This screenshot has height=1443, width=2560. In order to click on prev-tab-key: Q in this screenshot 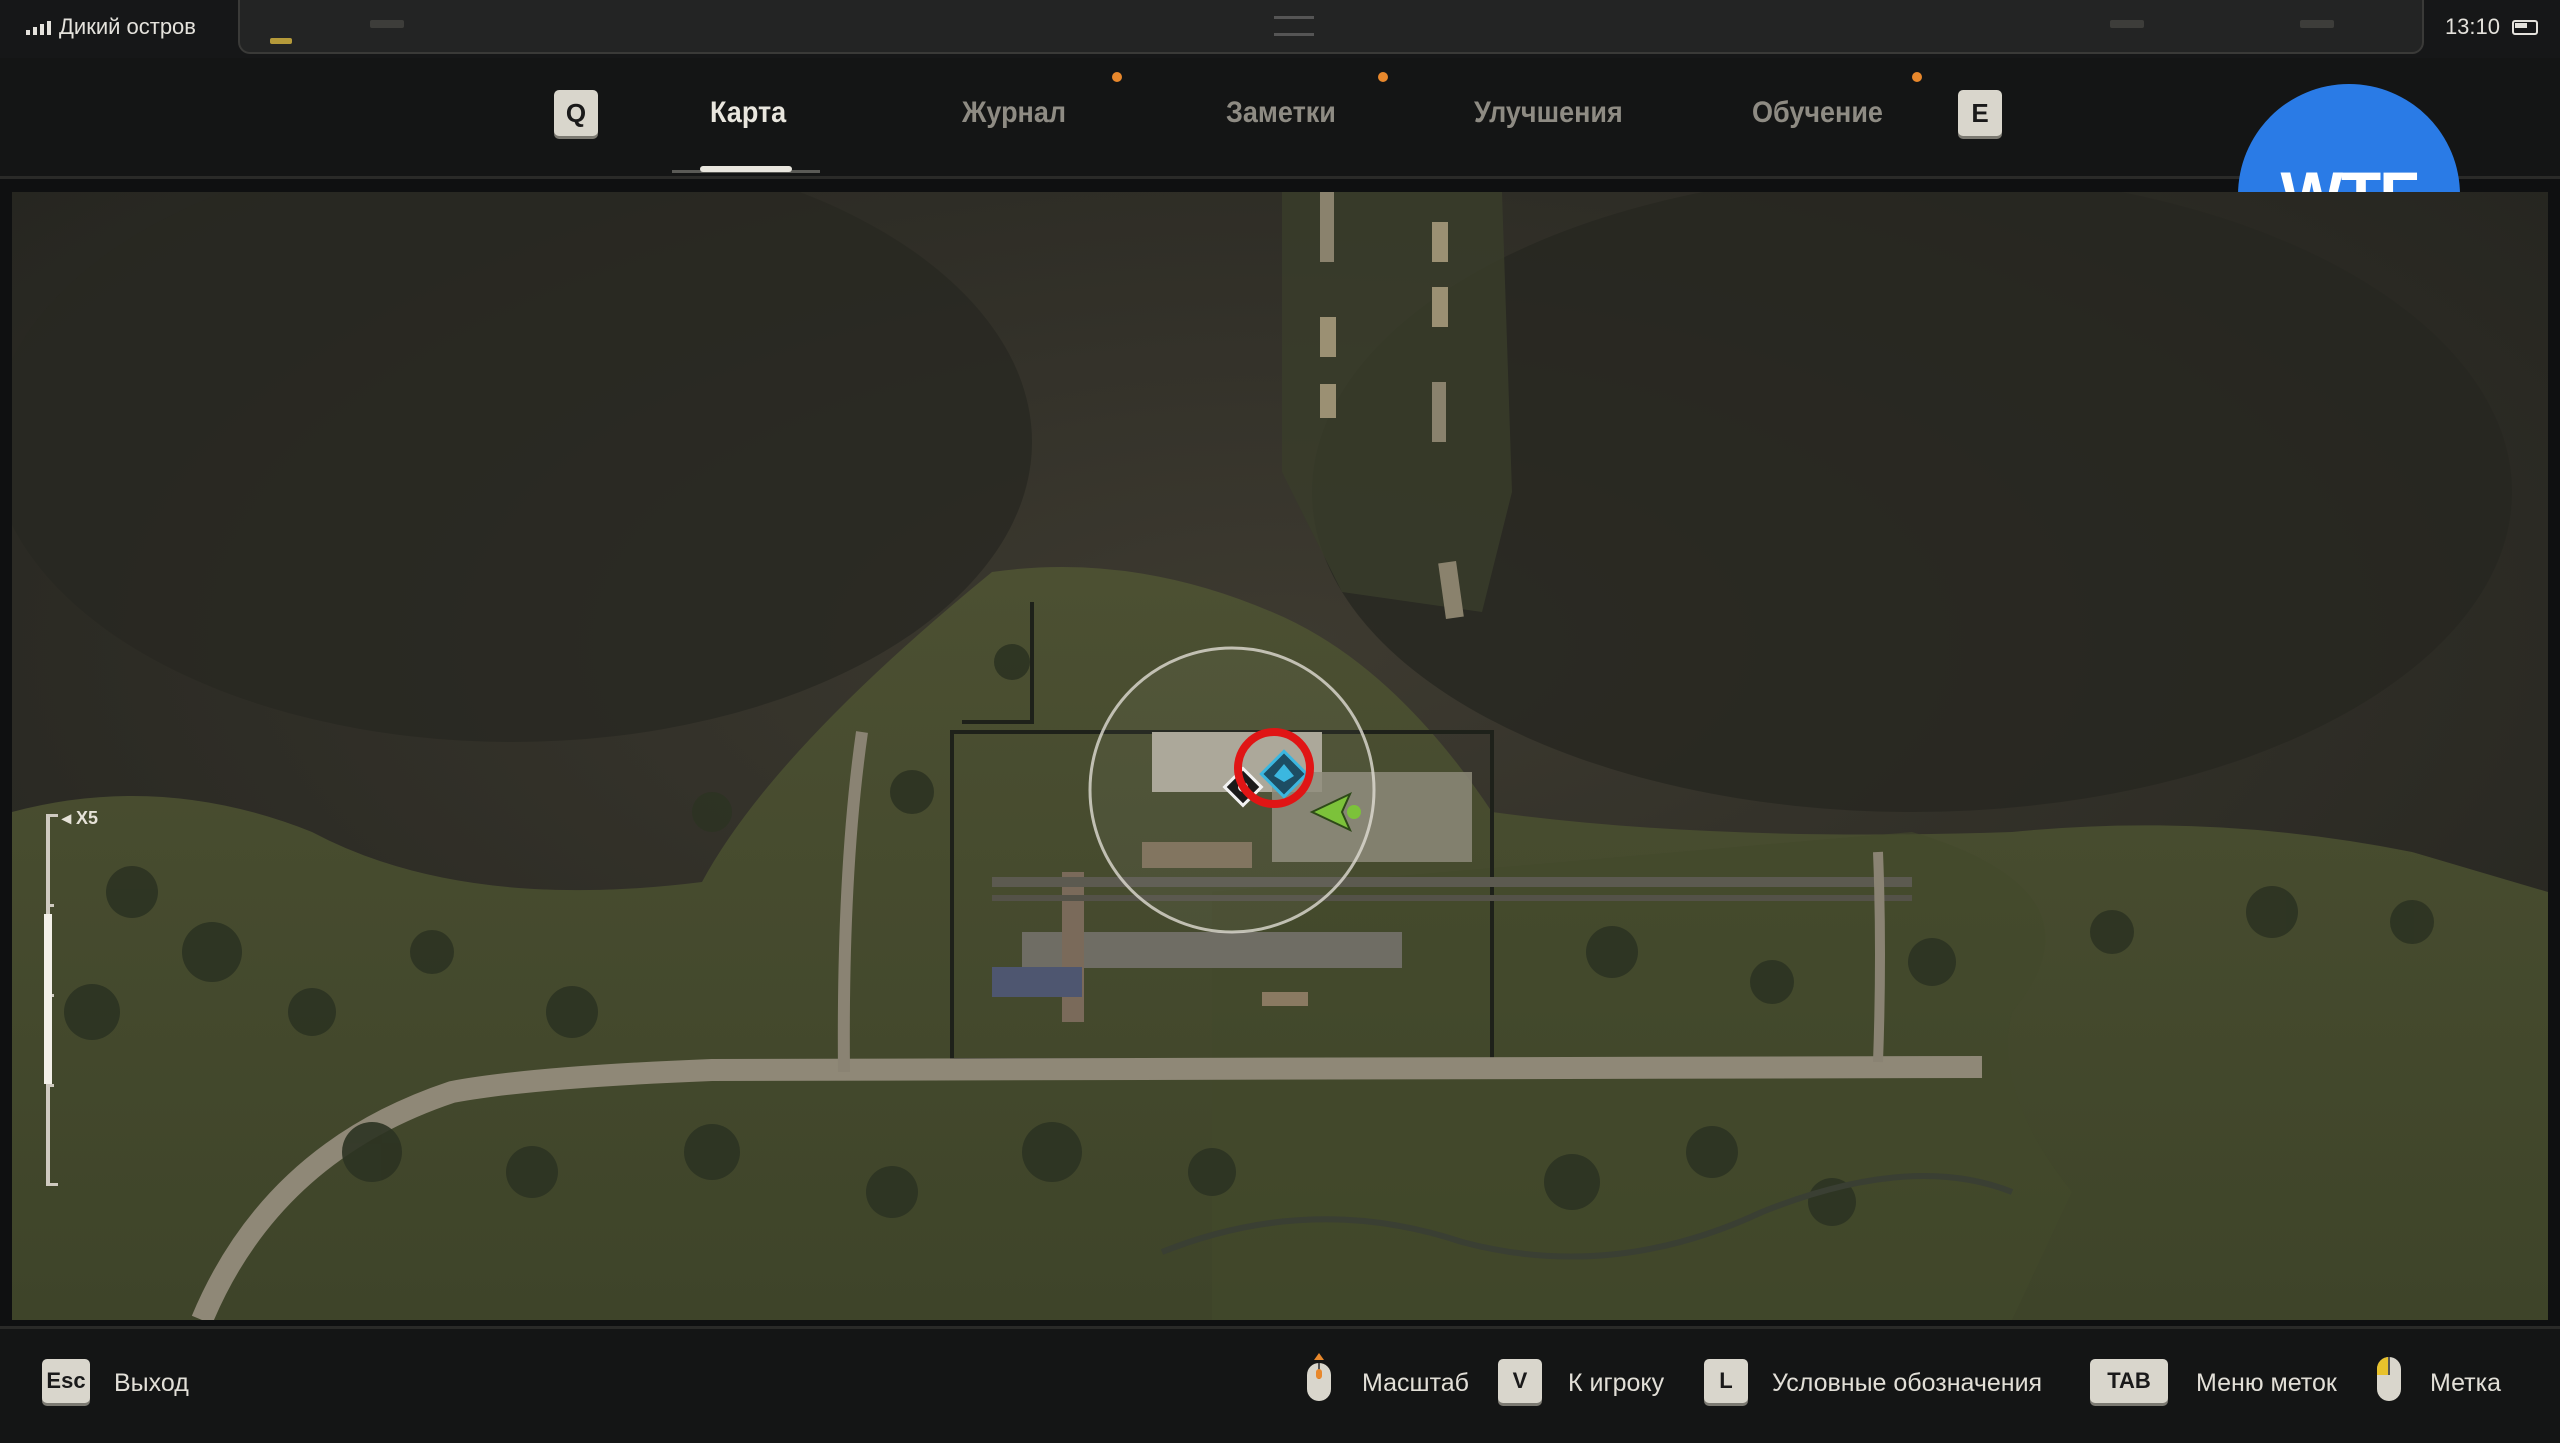, I will do `click(576, 113)`.